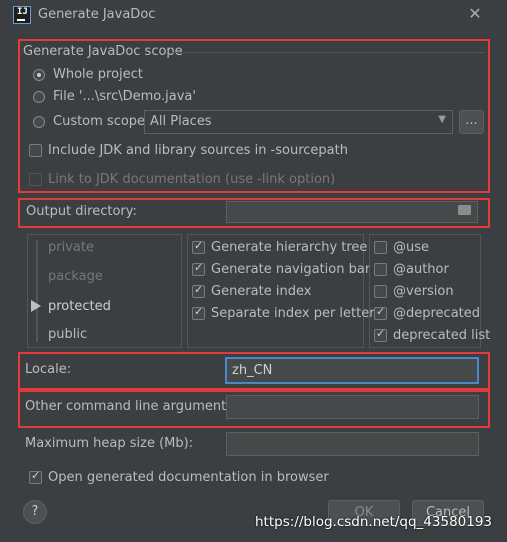 The width and height of the screenshot is (507, 542). Describe the element at coordinates (35, 512) in the screenshot. I see `help-button: ?` at that location.